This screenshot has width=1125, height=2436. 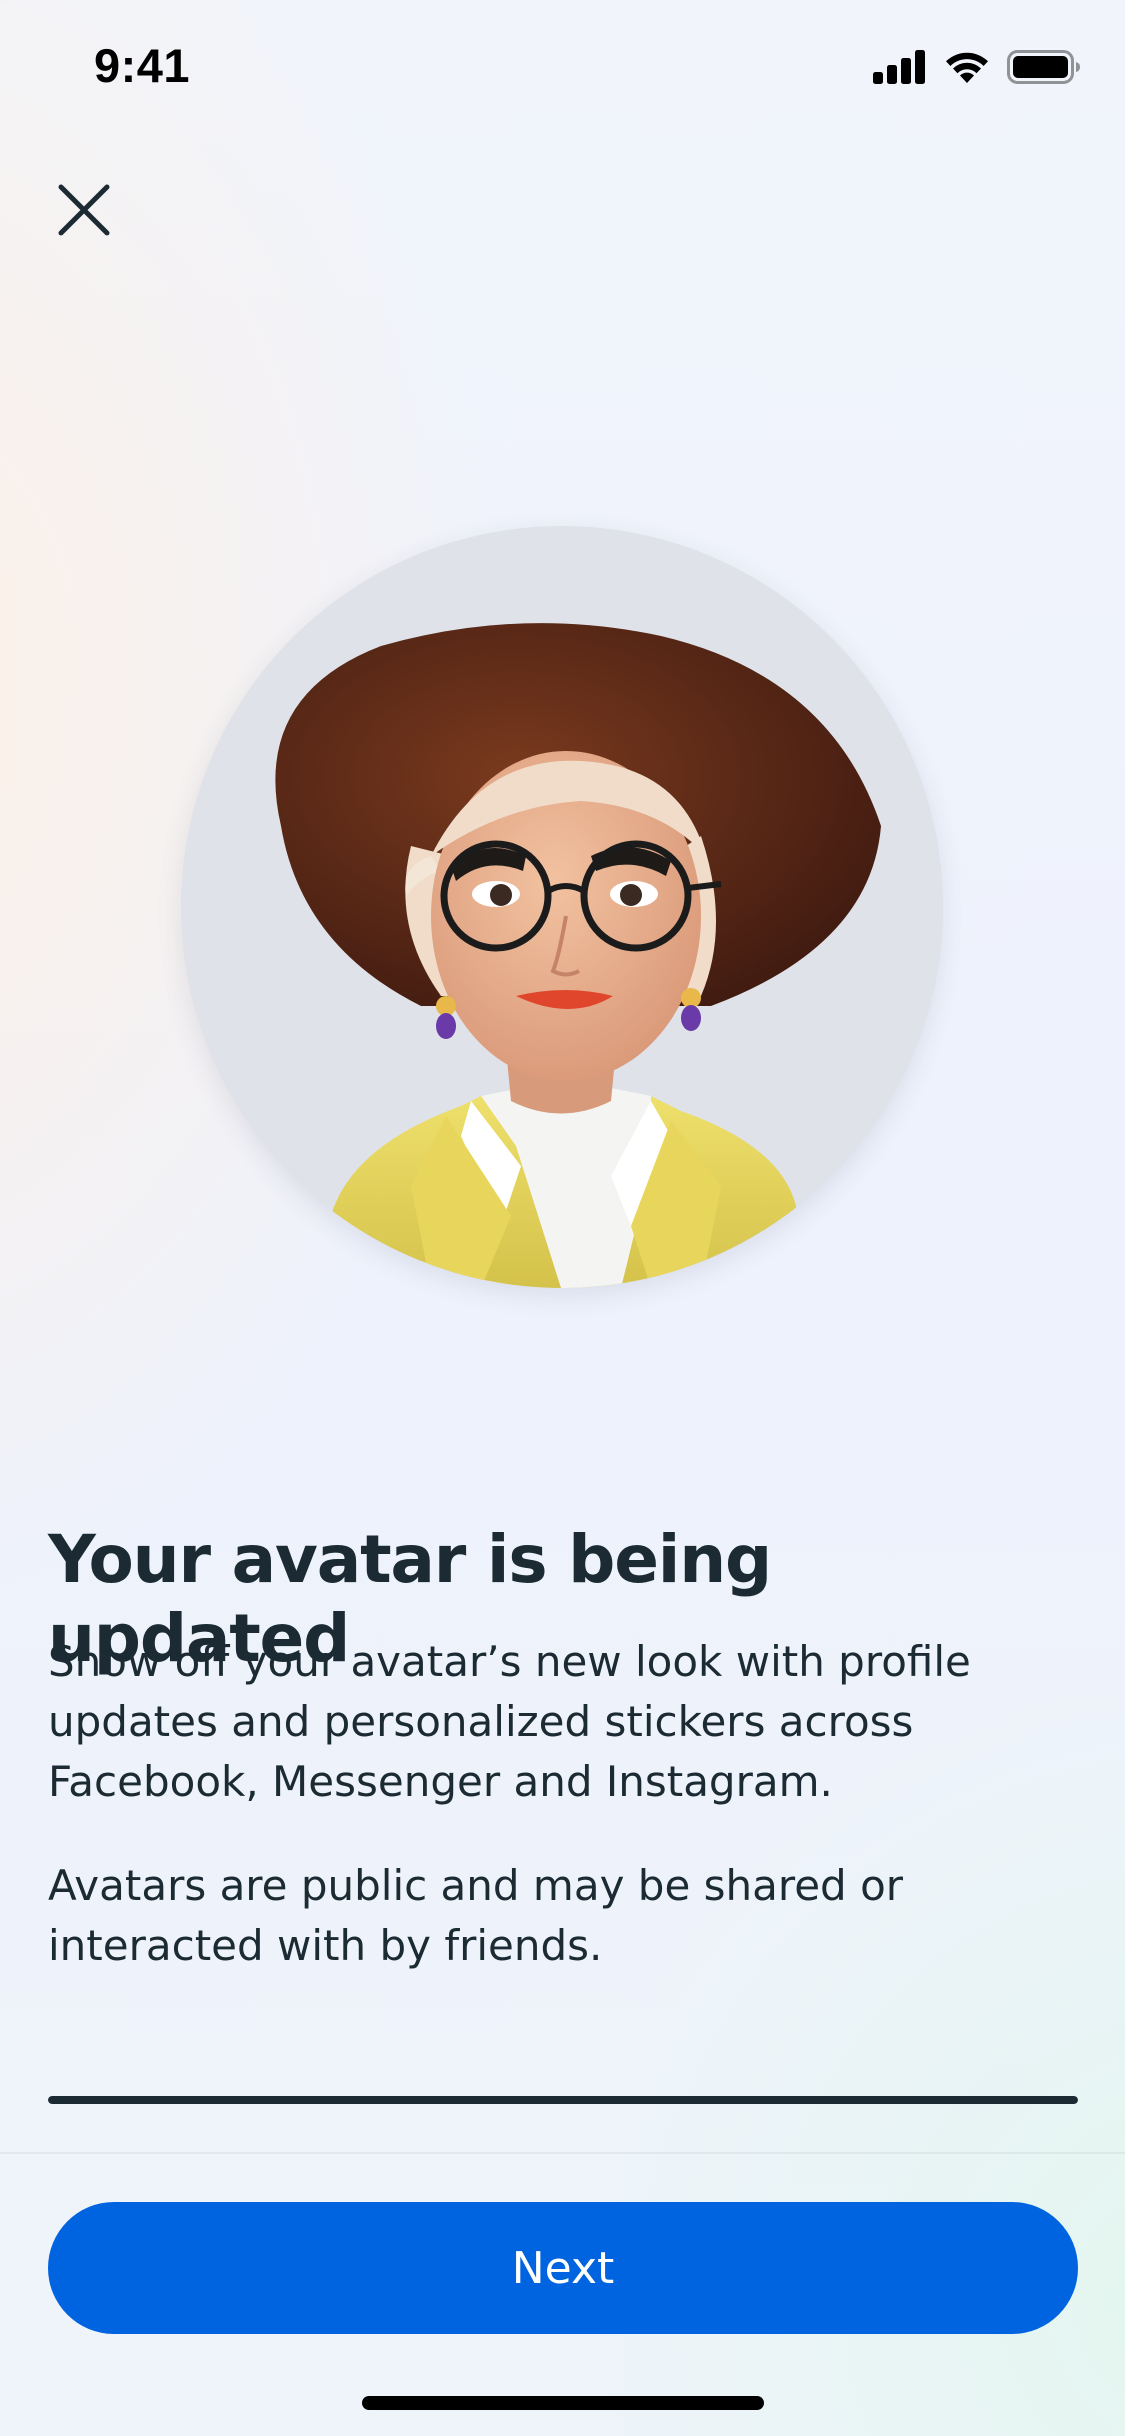 I want to click on status-icons, so click(x=977, y=67).